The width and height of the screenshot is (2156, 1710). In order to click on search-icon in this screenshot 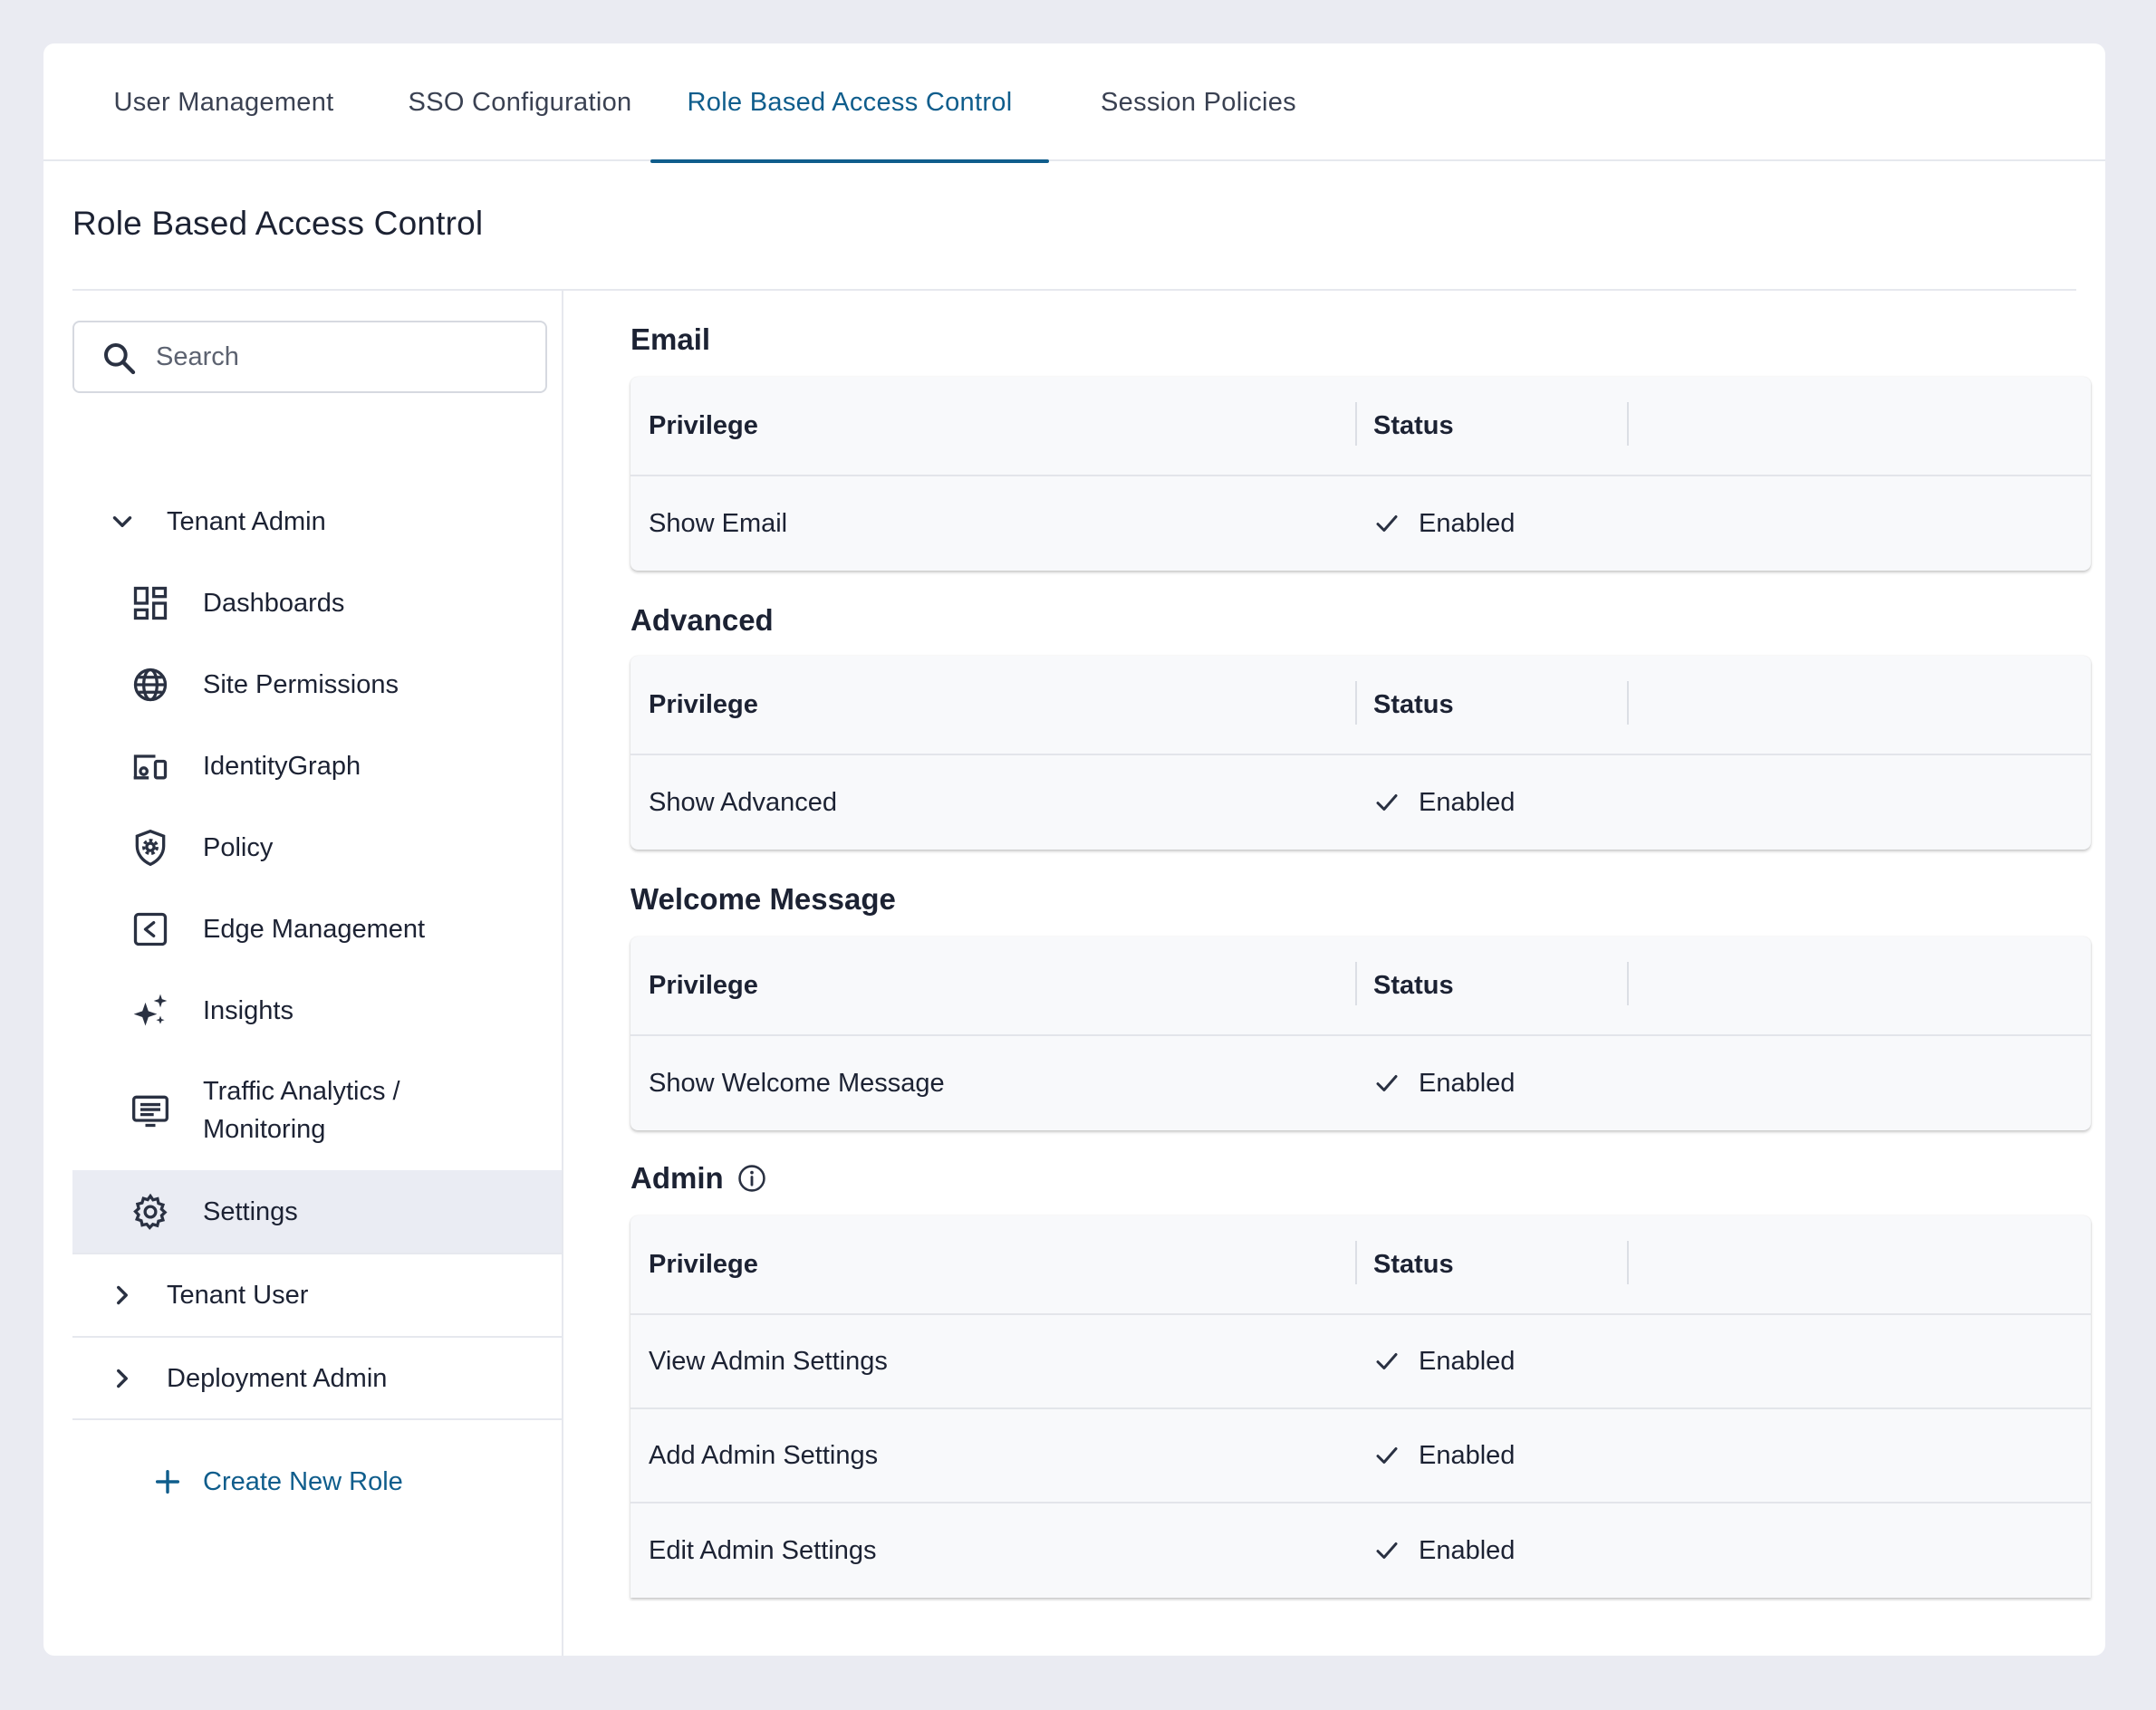, I will do `click(120, 359)`.